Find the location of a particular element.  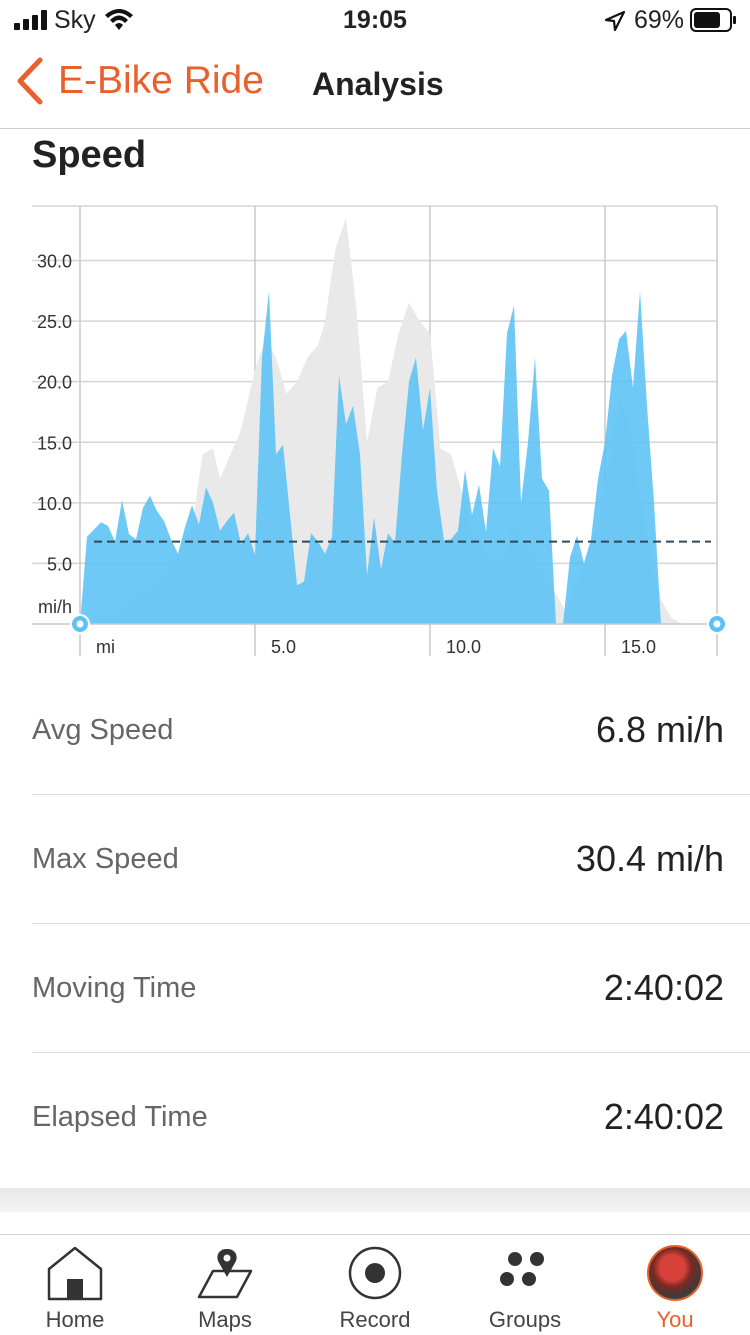

x-tick-label: mi is located at coordinates (105, 647).